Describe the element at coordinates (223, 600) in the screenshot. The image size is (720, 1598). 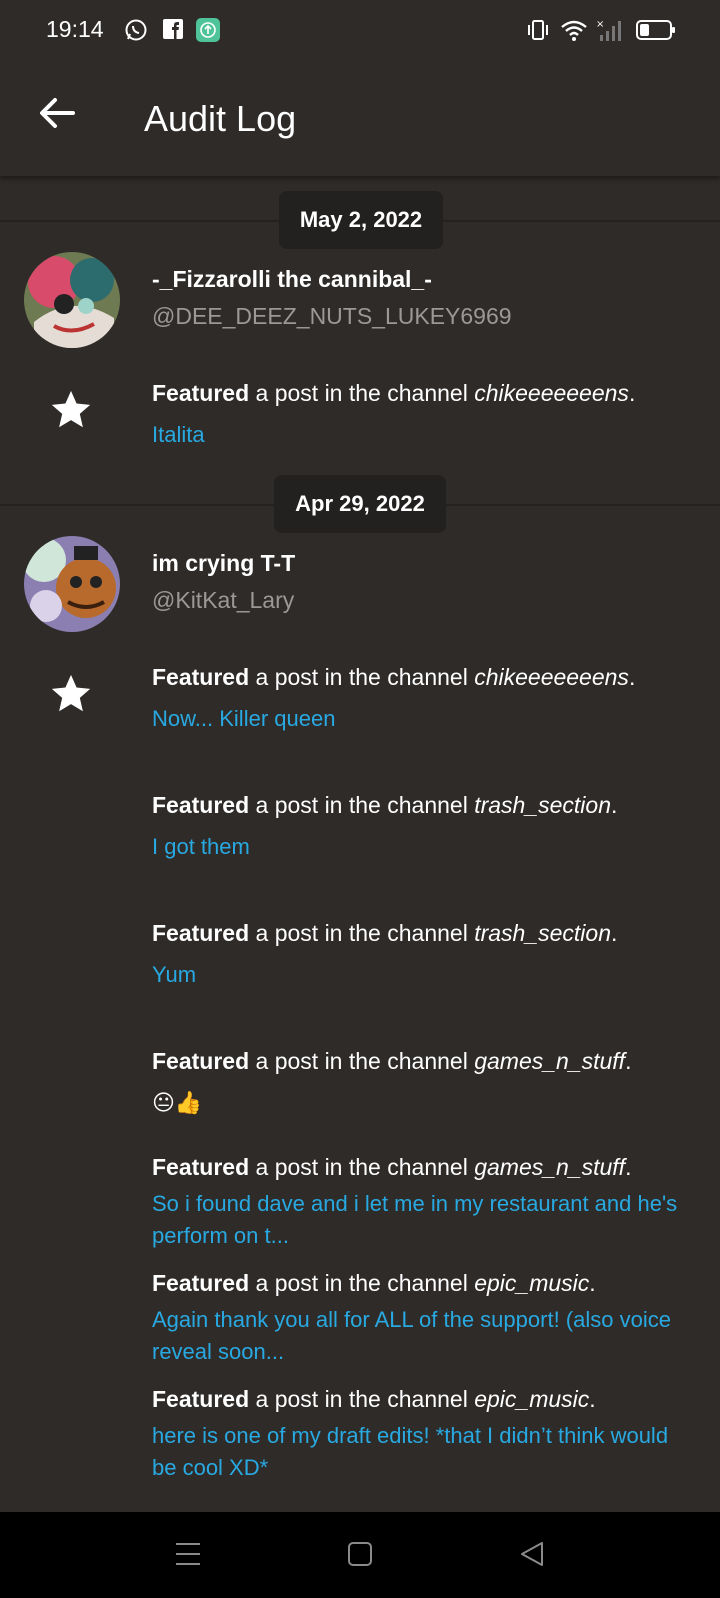
I see `user-handle: @KitKat_Lary` at that location.